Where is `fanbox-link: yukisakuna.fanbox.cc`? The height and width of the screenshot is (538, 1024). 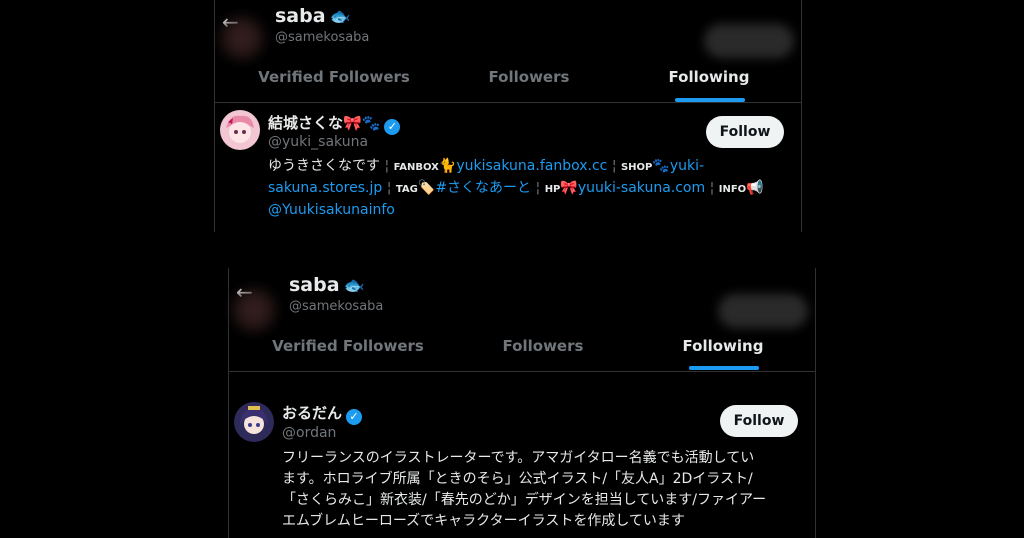 fanbox-link: yukisakuna.fanbox.cc is located at coordinates (531, 166).